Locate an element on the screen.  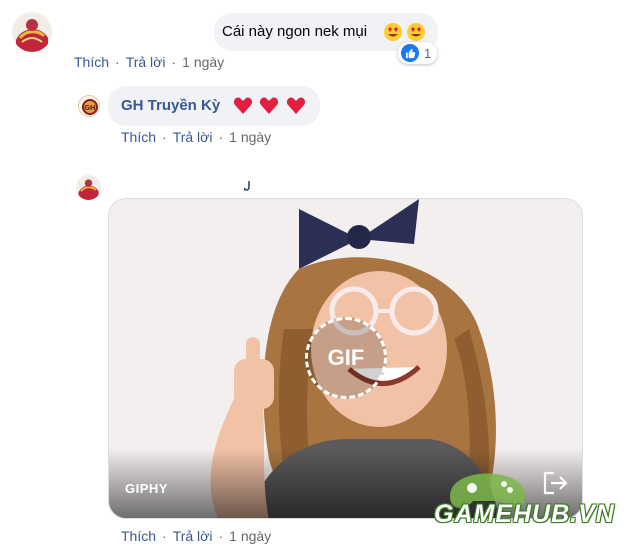
reply-actions: Thích · Trả lời · 1 ngày is located at coordinates (196, 137).